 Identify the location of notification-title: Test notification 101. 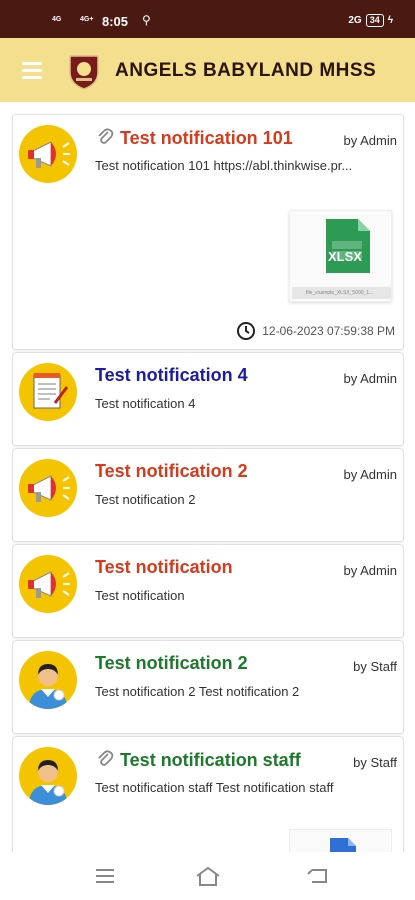
(206, 138).